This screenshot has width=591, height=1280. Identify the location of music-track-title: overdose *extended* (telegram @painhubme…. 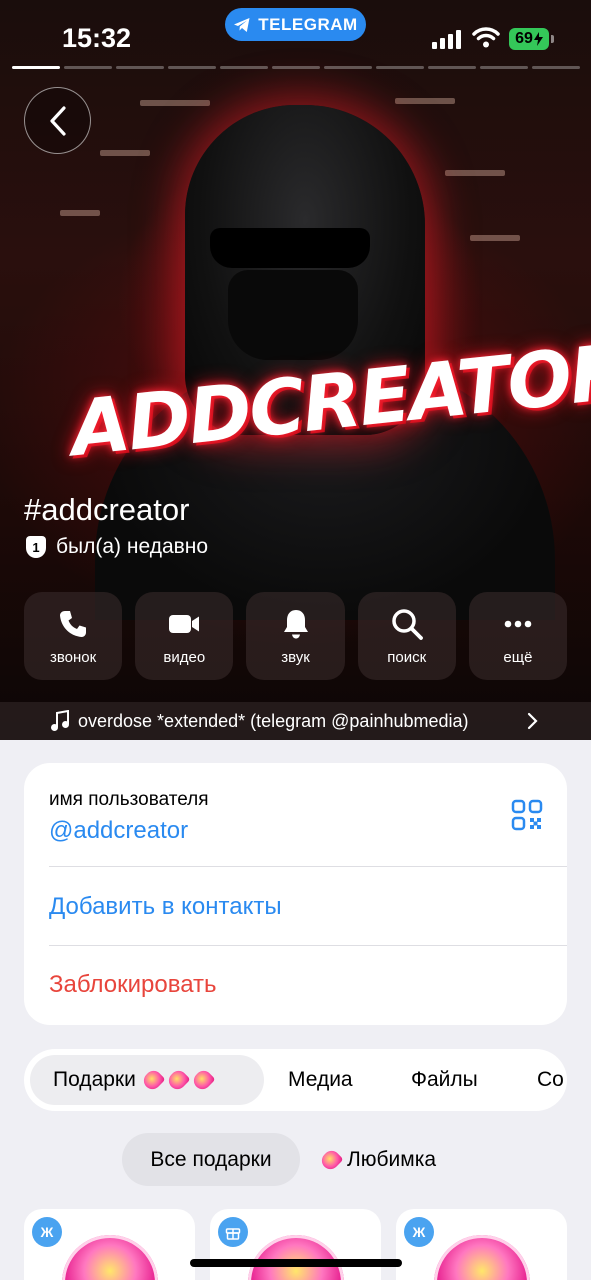
(273, 720).